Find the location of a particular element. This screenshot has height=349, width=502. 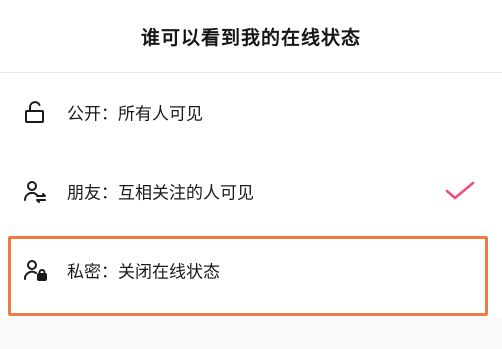

option-private-label: 私密：关闭在线状态 is located at coordinates (143, 272).